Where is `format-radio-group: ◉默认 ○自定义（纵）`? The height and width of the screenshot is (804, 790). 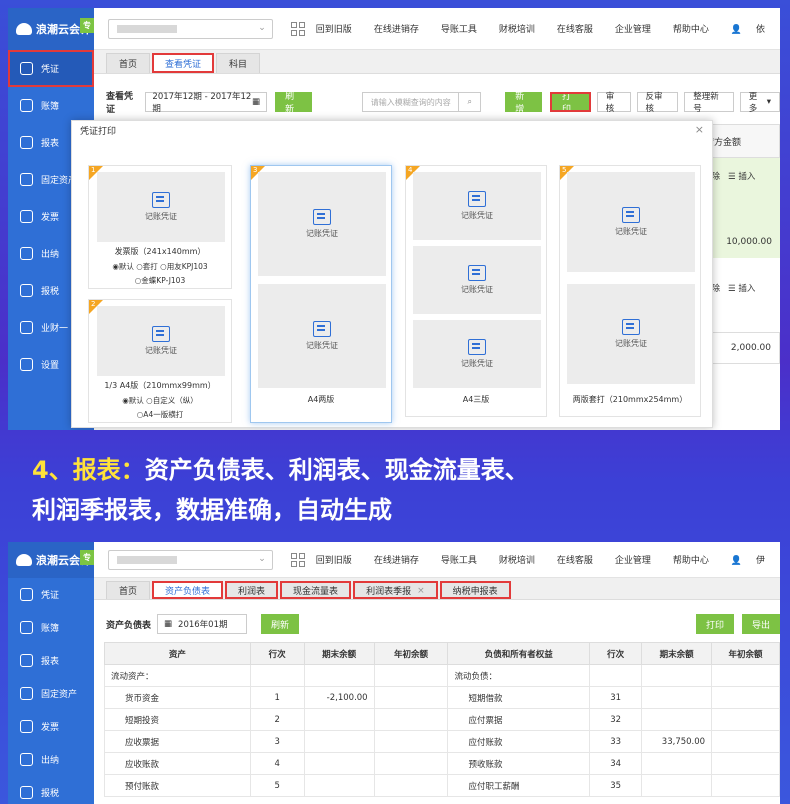 format-radio-group: ◉默认 ○自定义（纵） is located at coordinates (160, 400).